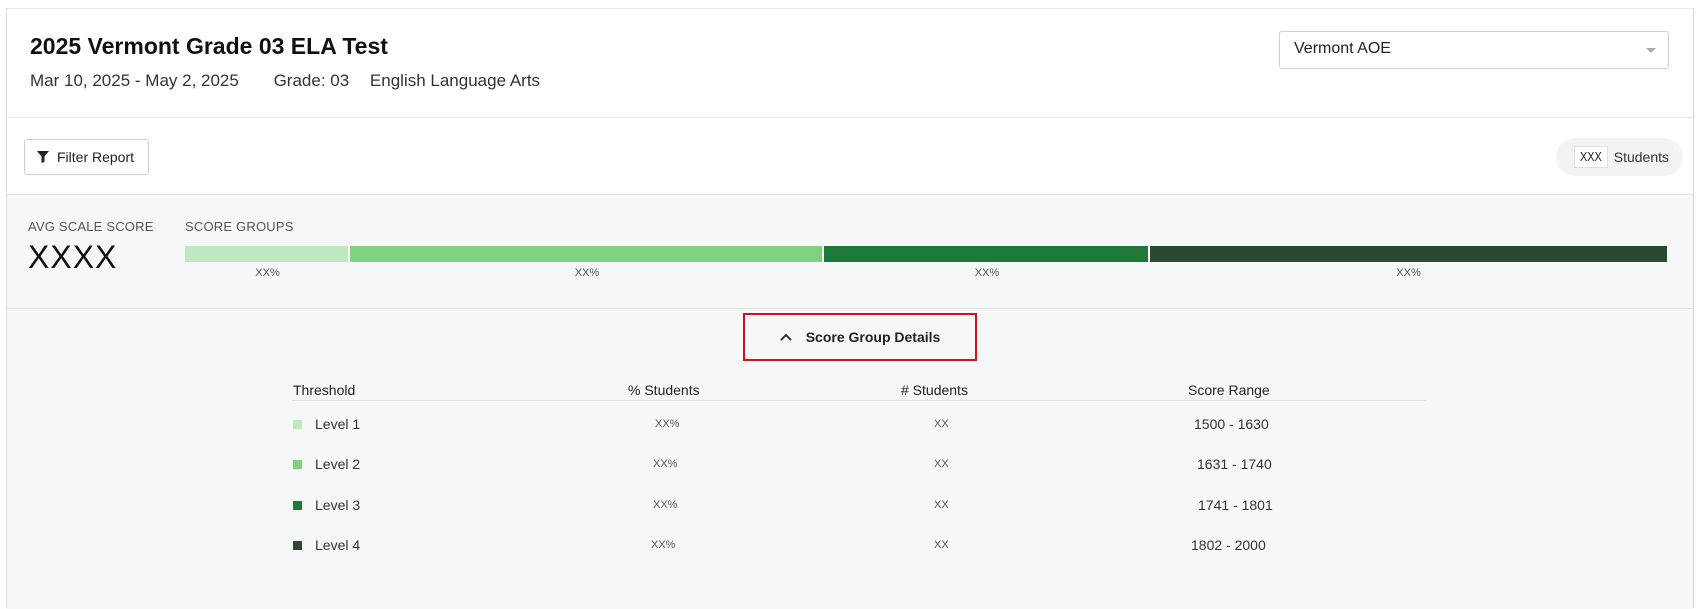 This screenshot has width=1700, height=609. I want to click on column-header-num-students: # Students, so click(934, 390).